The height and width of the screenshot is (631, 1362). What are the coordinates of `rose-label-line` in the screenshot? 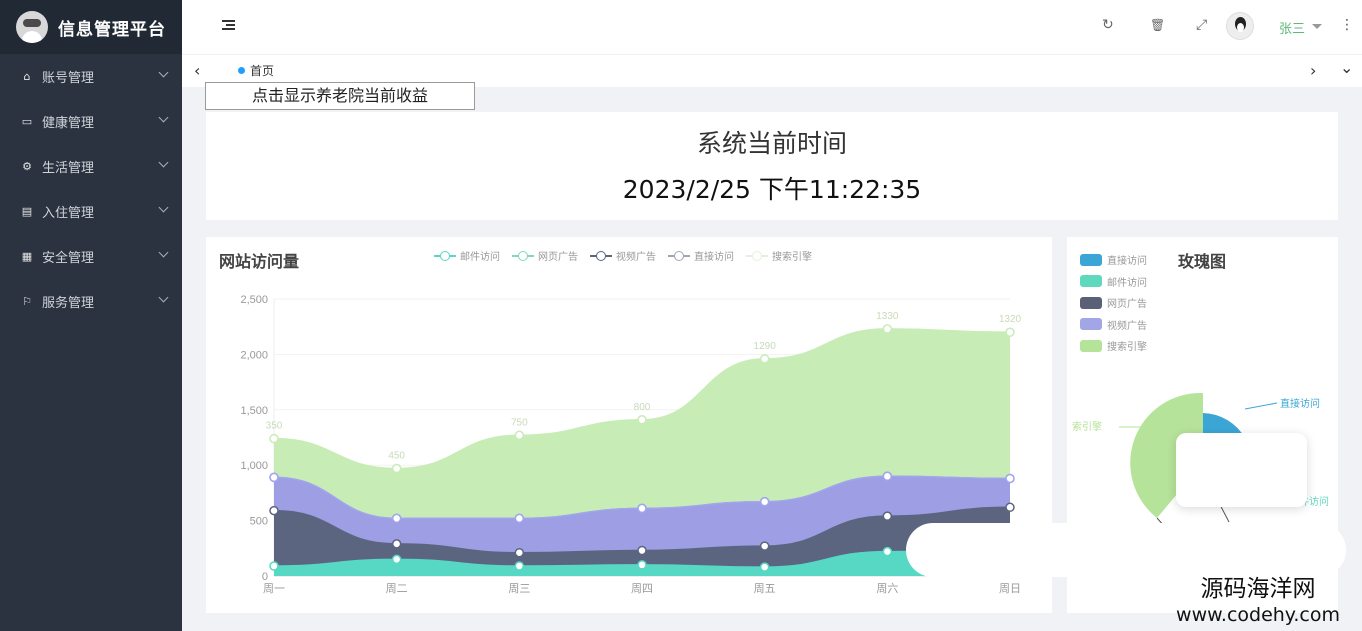 It's located at (1261, 406).